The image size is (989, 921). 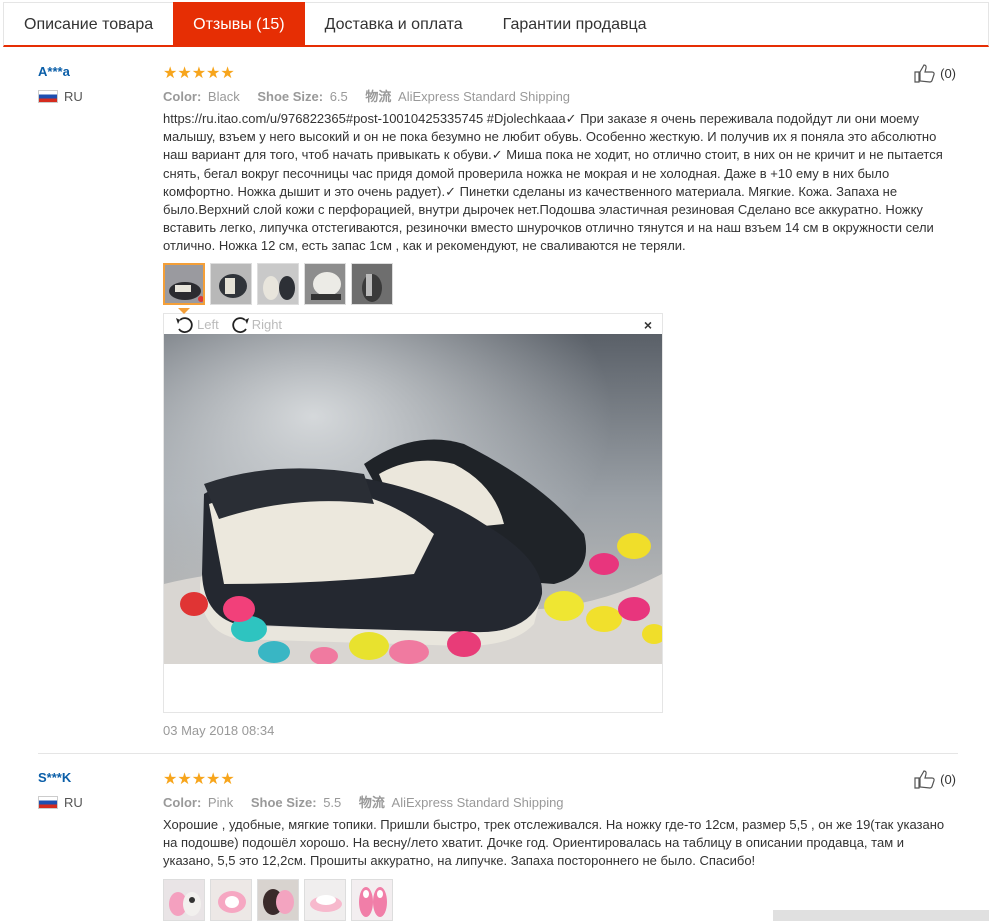 I want to click on review-date: 03 May 2018 08:34, so click(x=219, y=730).